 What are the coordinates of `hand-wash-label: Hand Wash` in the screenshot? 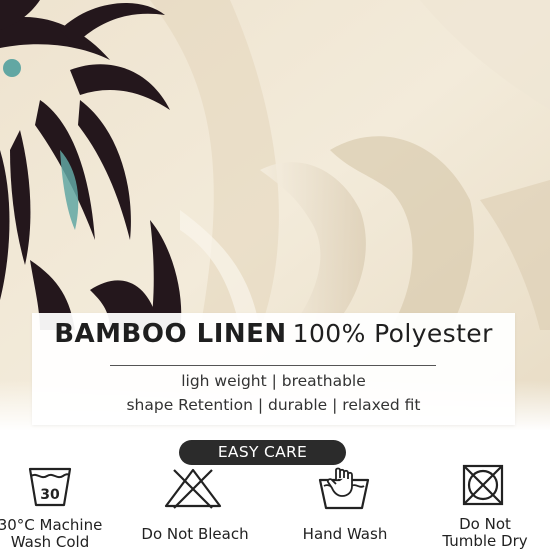 It's located at (345, 534).